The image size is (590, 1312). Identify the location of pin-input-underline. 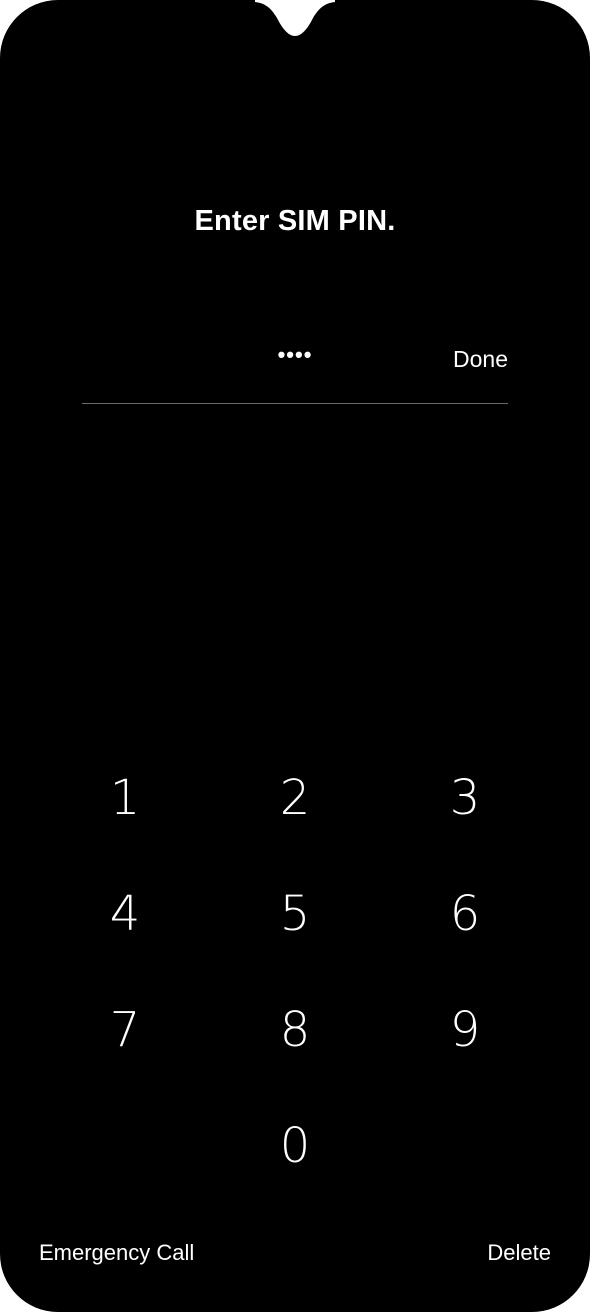
(295, 403).